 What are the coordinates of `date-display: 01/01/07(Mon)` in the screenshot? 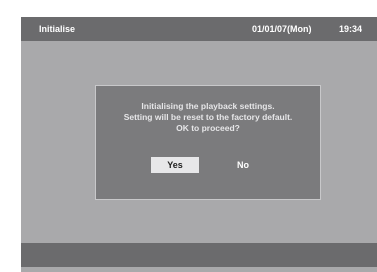 It's located at (282, 29).